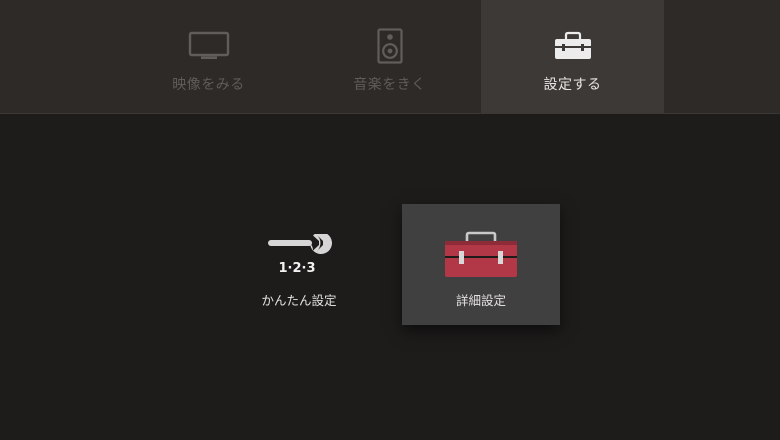 This screenshot has width=780, height=440. Describe the element at coordinates (480, 300) in the screenshot. I see `advanced-settings-label: 詳細設定` at that location.